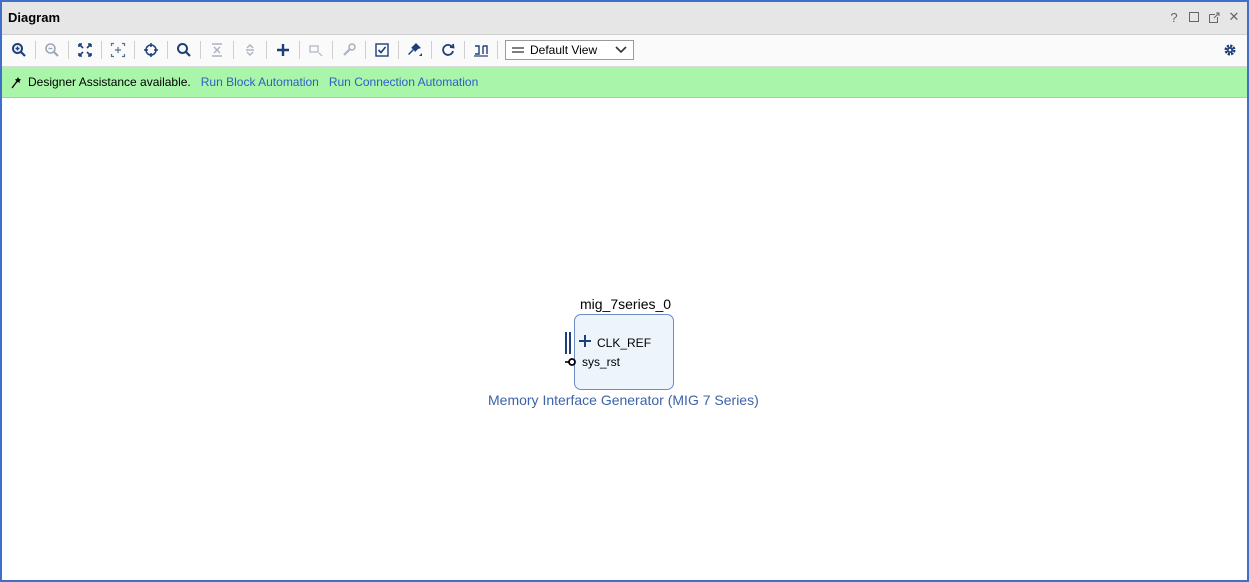 This screenshot has height=582, width=1249. What do you see at coordinates (624, 343) in the screenshot?
I see `port-clk-ref: CLK_REF` at bounding box center [624, 343].